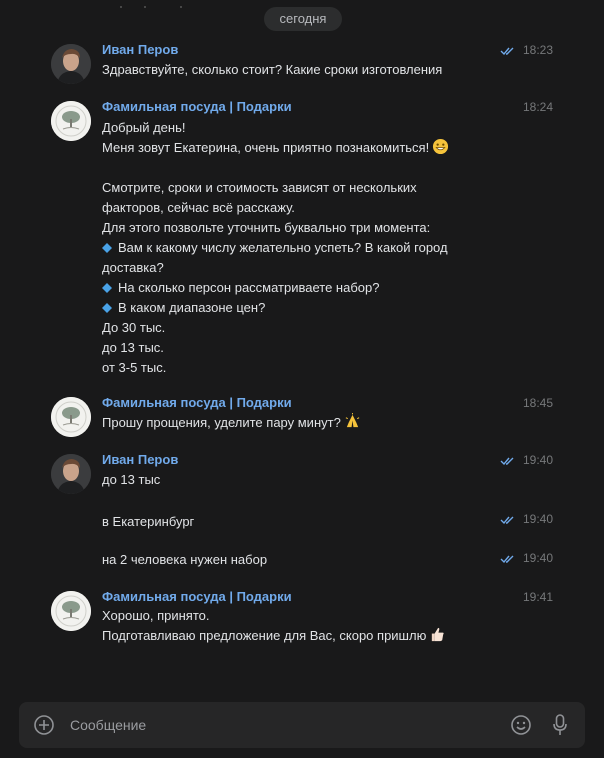 The width and height of the screenshot is (604, 758). I want to click on praying-hands-emoji-icon, so click(352, 420).